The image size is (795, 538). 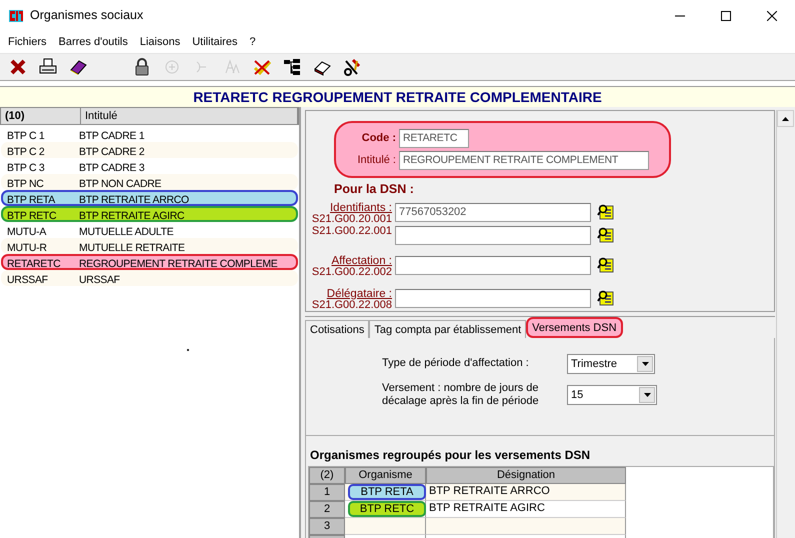 What do you see at coordinates (352, 231) in the screenshot?
I see `field-code: S21.G00.22.001` at bounding box center [352, 231].